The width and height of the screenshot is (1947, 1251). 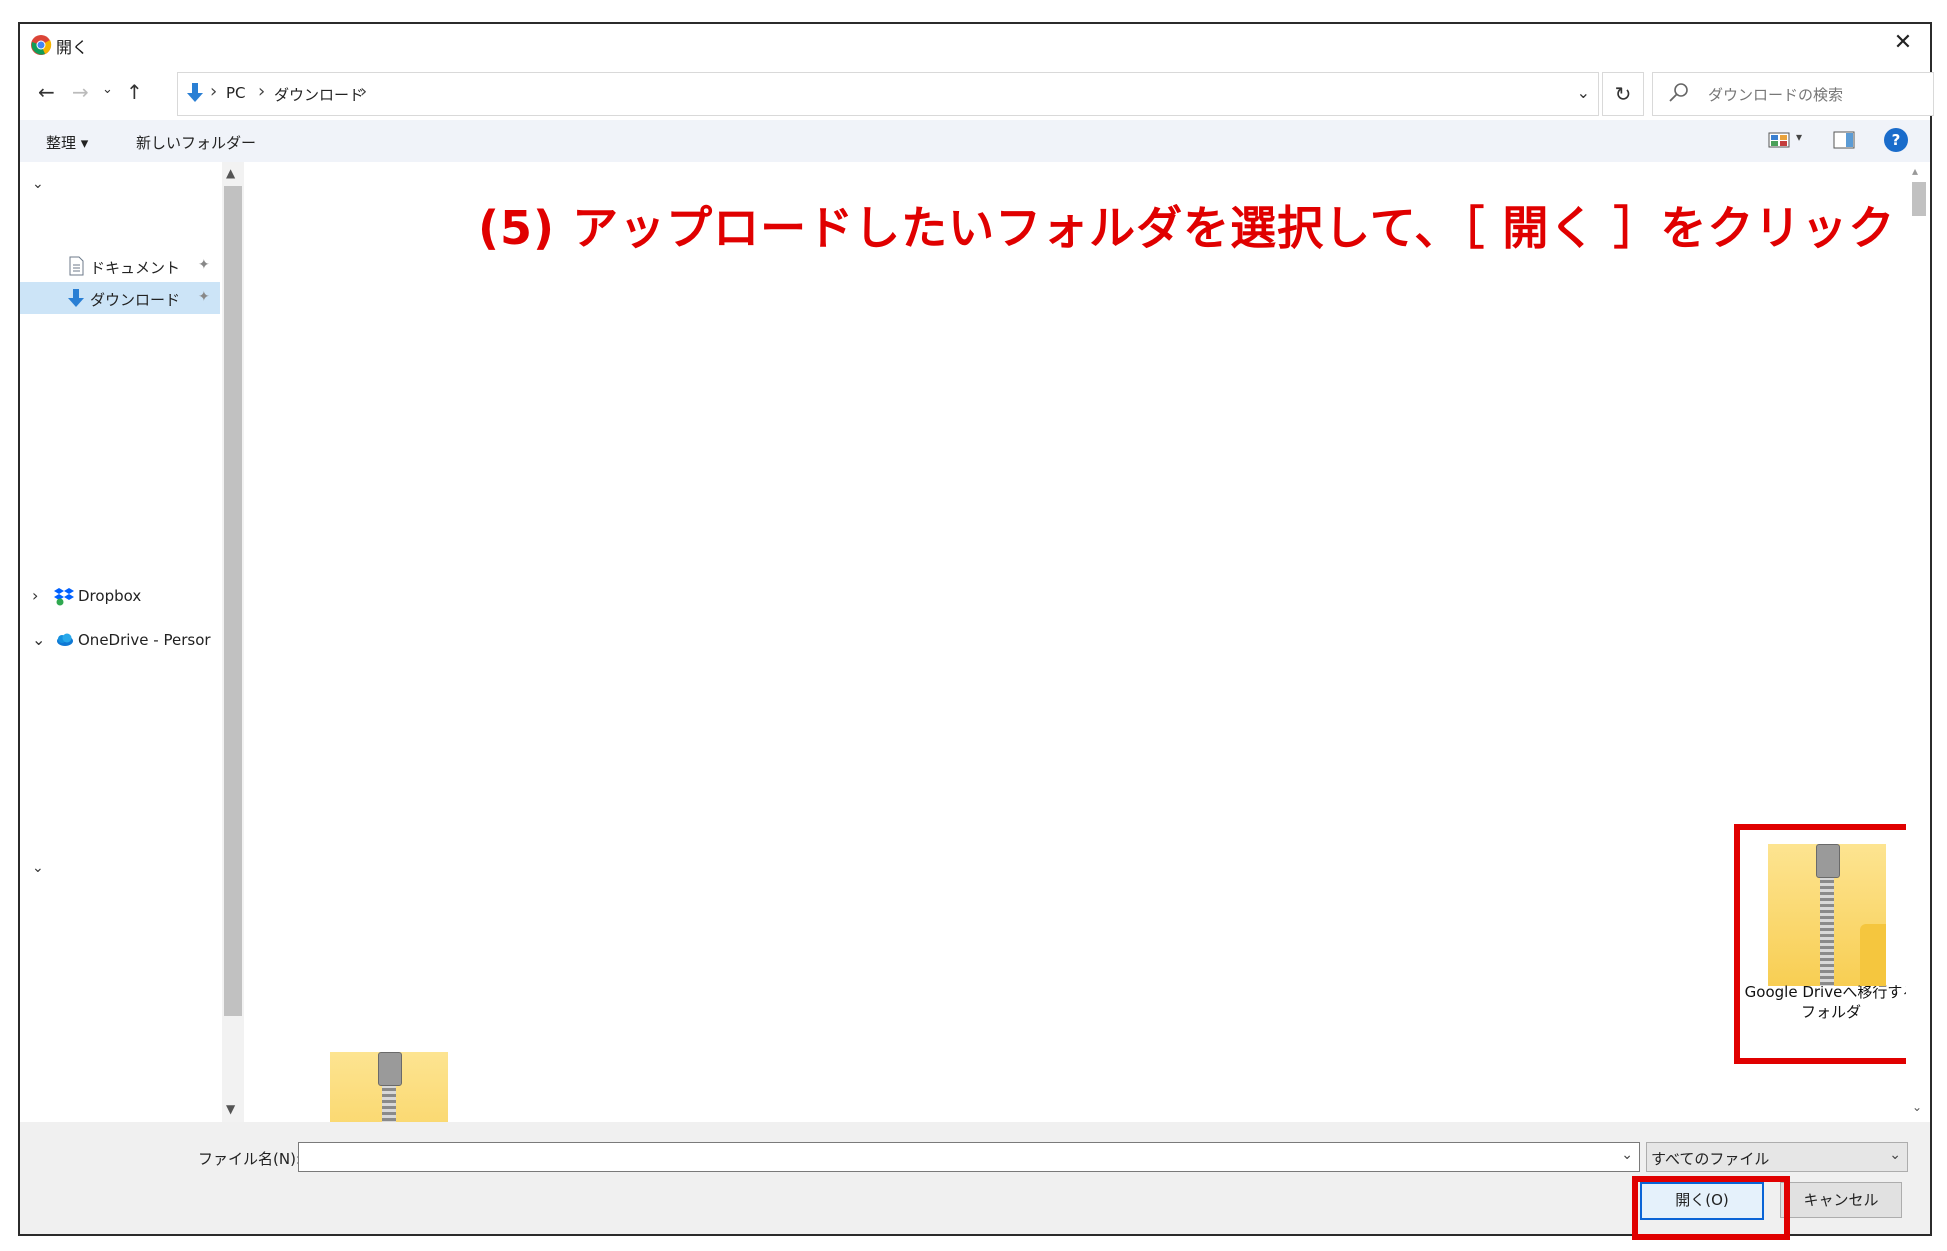 What do you see at coordinates (249, 1159) in the screenshot?
I see `filename-label: ファイル名(N):` at bounding box center [249, 1159].